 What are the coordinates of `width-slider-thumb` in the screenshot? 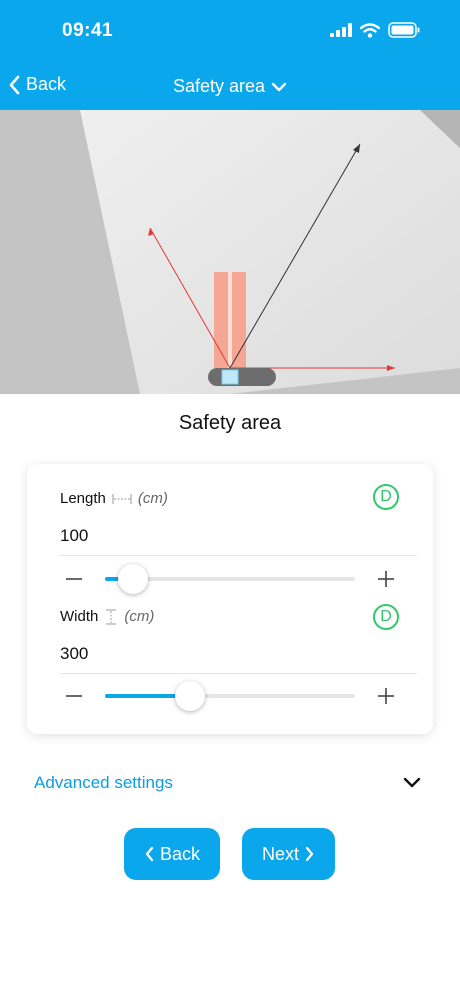 It's located at (190, 696).